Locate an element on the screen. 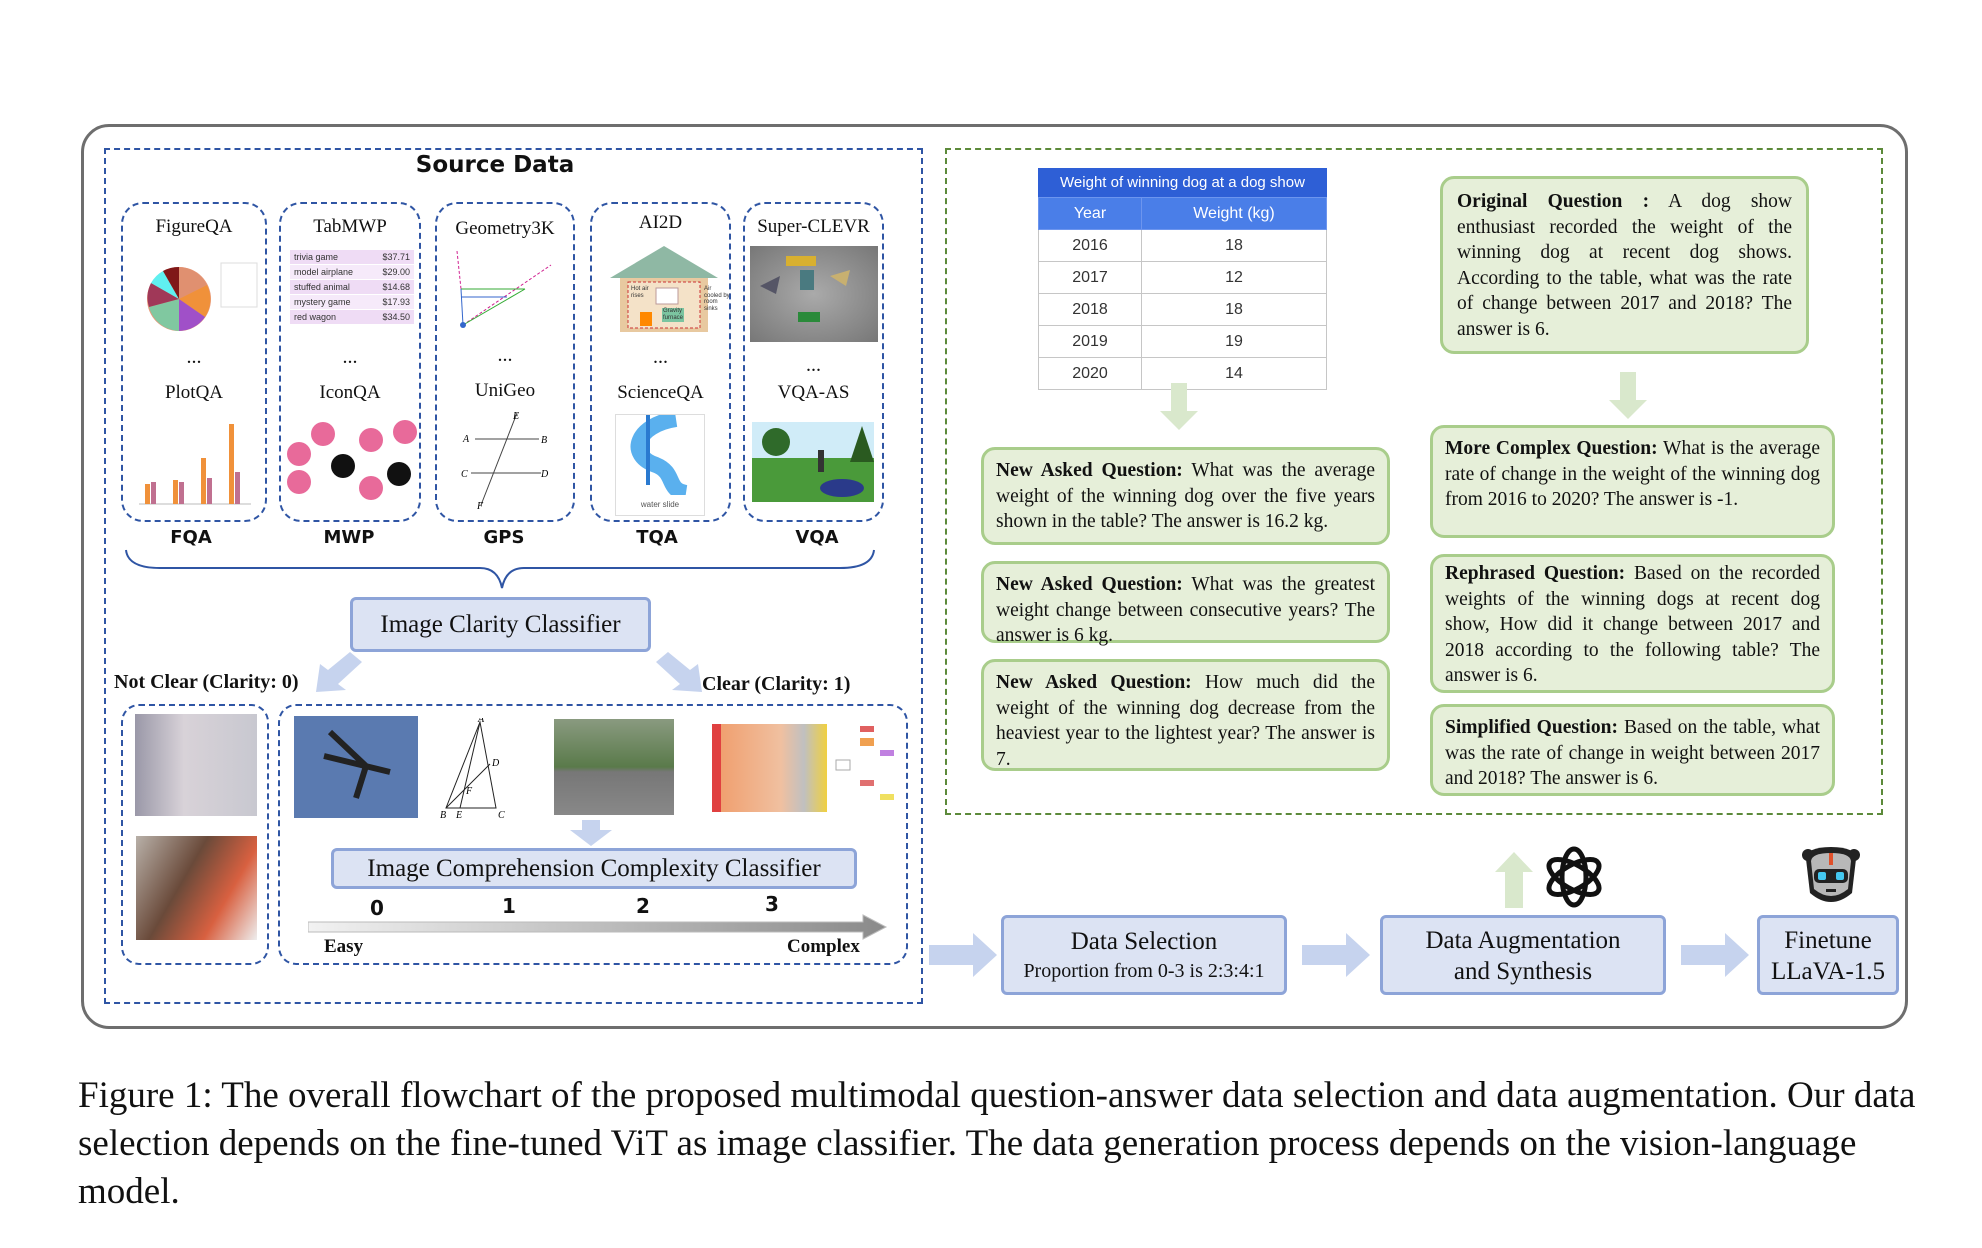 Image resolution: width=1982 pixels, height=1248 pixels. pie-chart-thumbnail is located at coordinates (202, 296).